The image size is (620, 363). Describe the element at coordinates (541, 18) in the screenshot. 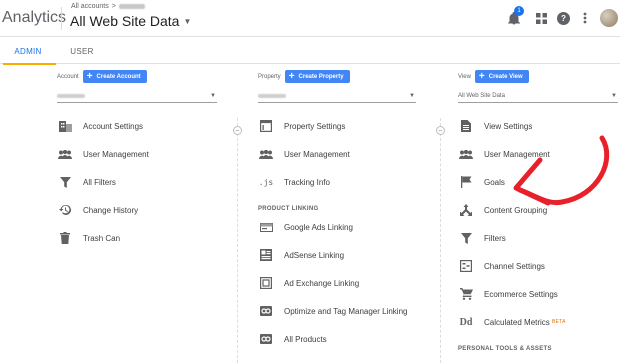

I see `apps-button` at that location.